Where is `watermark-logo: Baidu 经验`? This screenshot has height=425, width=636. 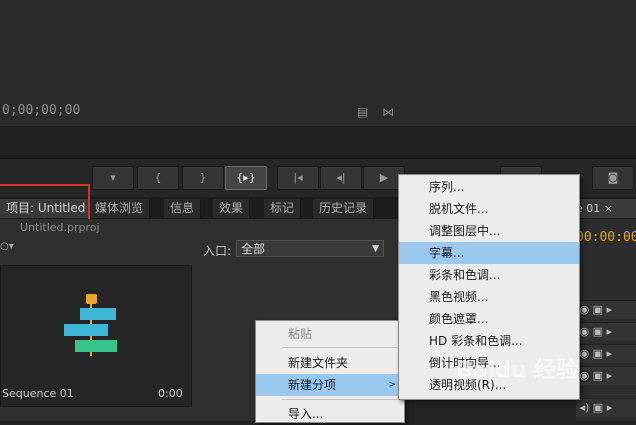
watermark-logo: Baidu 经验 is located at coordinates (517, 370).